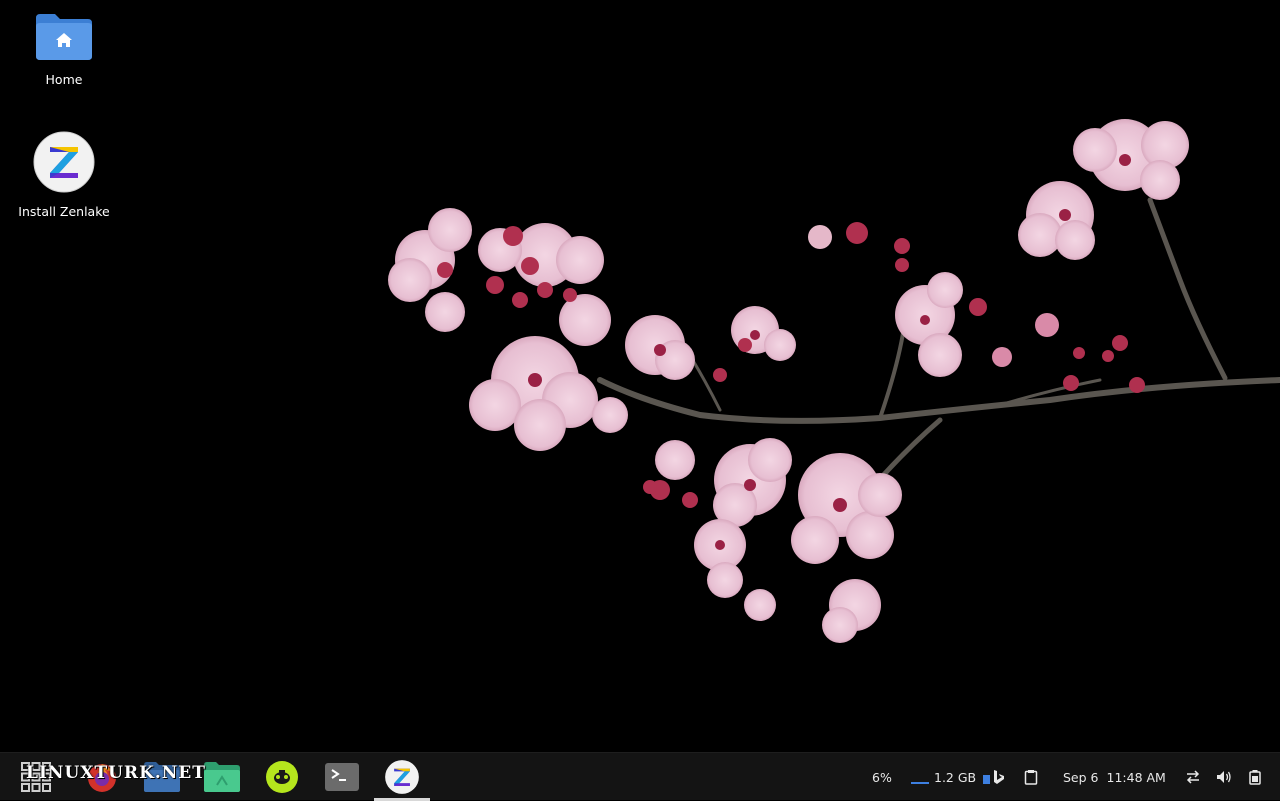 The height and width of the screenshot is (801, 1280). I want to click on firefox-icon, so click(102, 778).